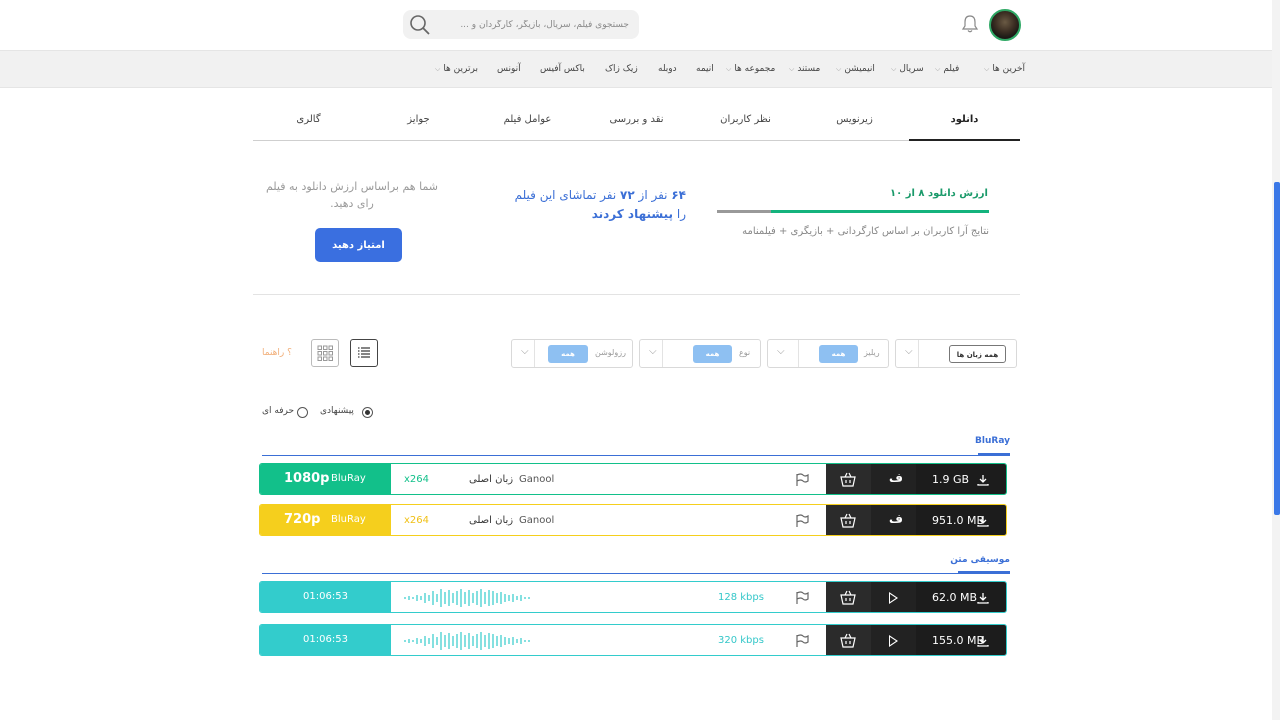 Image resolution: width=1280 pixels, height=720 pixels. What do you see at coordinates (705, 69) in the screenshot?
I see `nav-item-anime: انیمه` at bounding box center [705, 69].